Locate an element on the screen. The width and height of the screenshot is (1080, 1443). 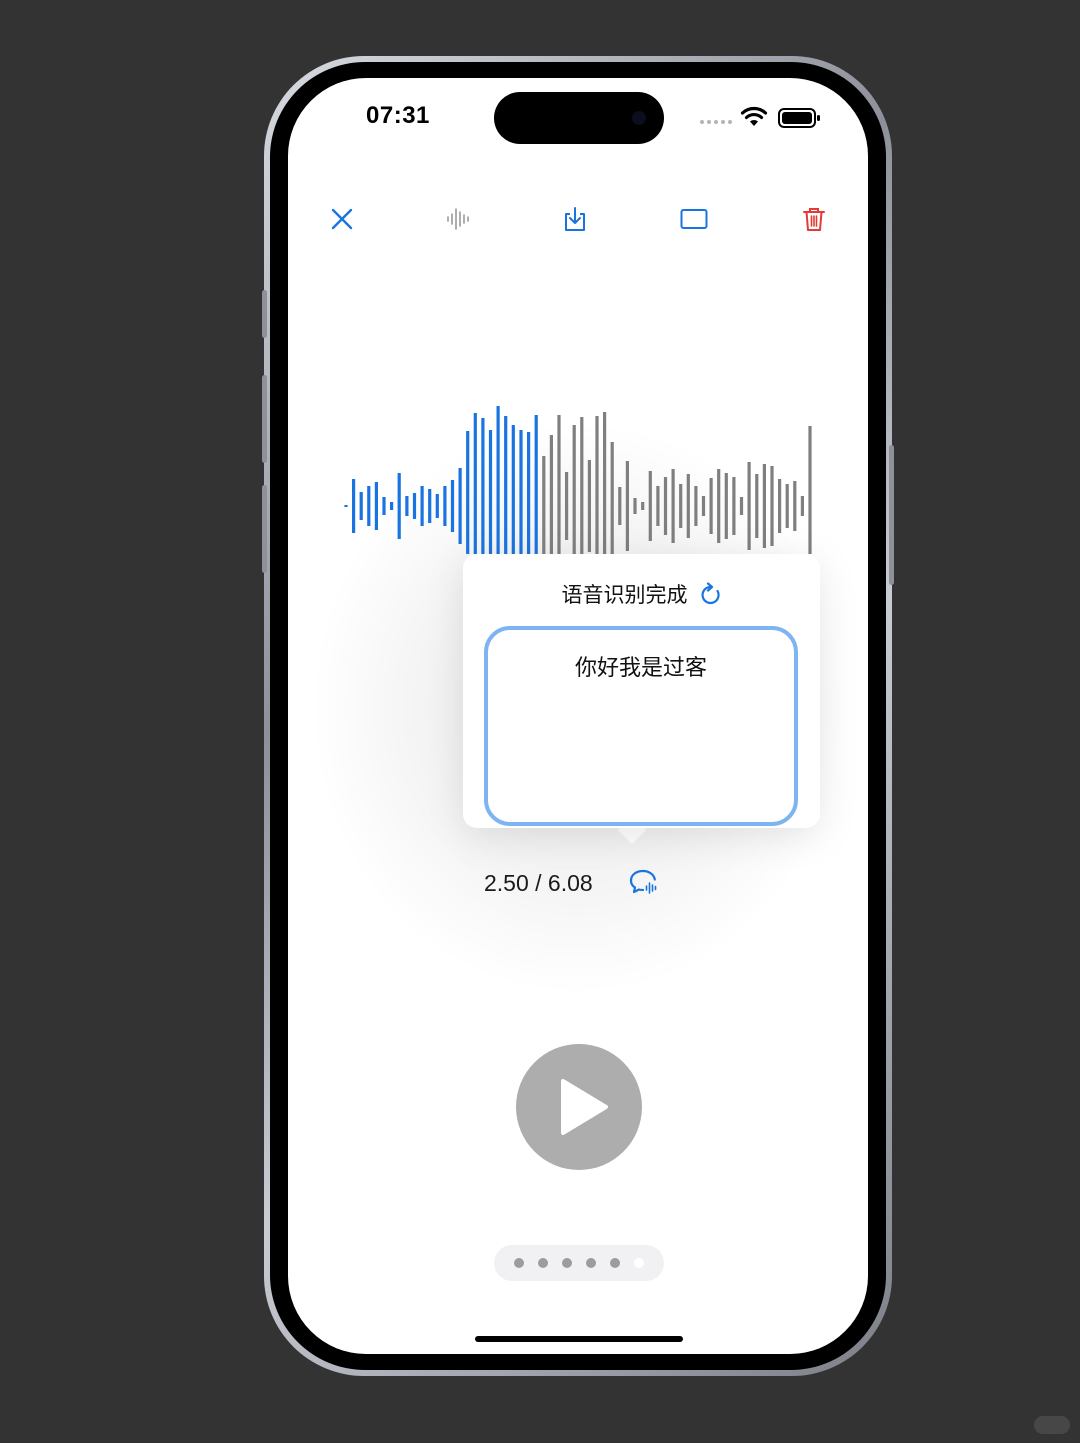
frame-button is located at coordinates (694, 219).